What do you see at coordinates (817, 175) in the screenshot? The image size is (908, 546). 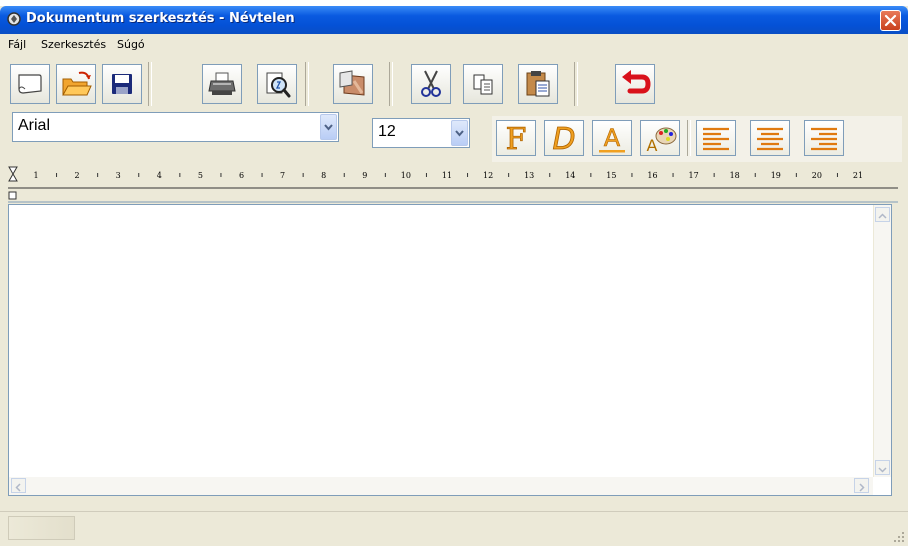 I see `ruler-number: 20` at bounding box center [817, 175].